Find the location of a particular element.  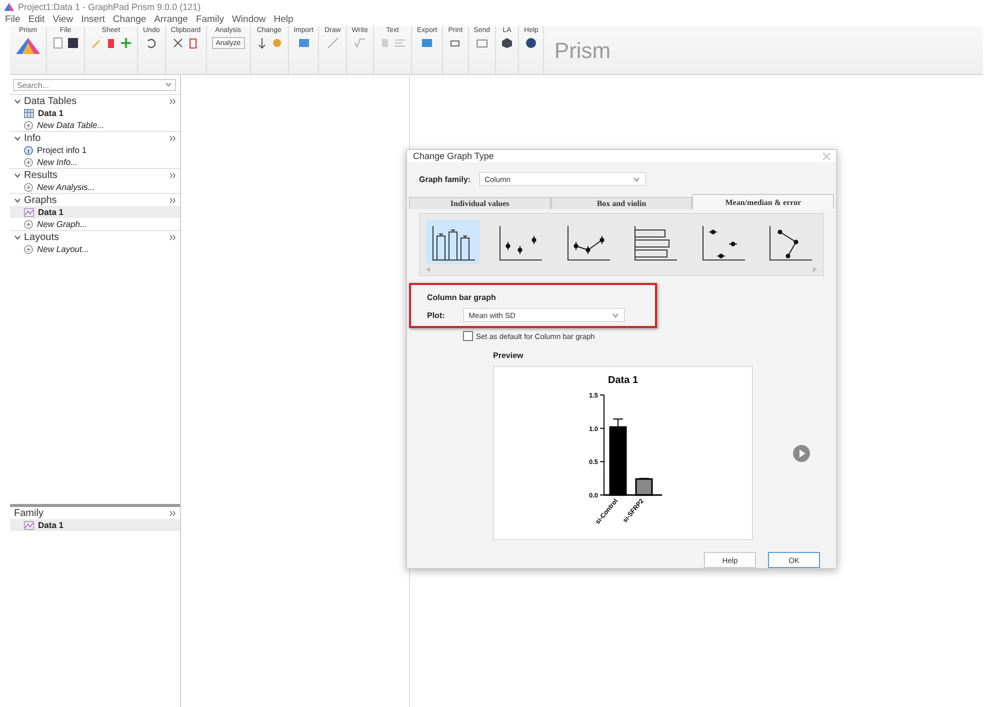

tab: Mean/median & error is located at coordinates (763, 201).